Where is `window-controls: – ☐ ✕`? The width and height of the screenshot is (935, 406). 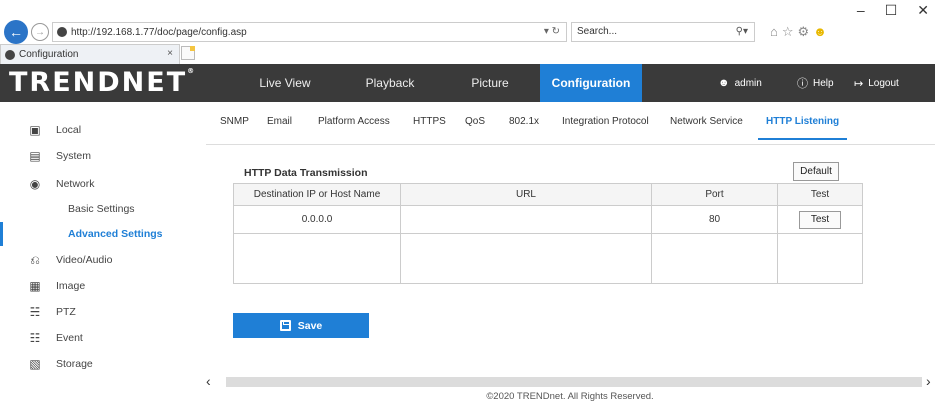
window-controls: – ☐ ✕ is located at coordinates (893, 10).